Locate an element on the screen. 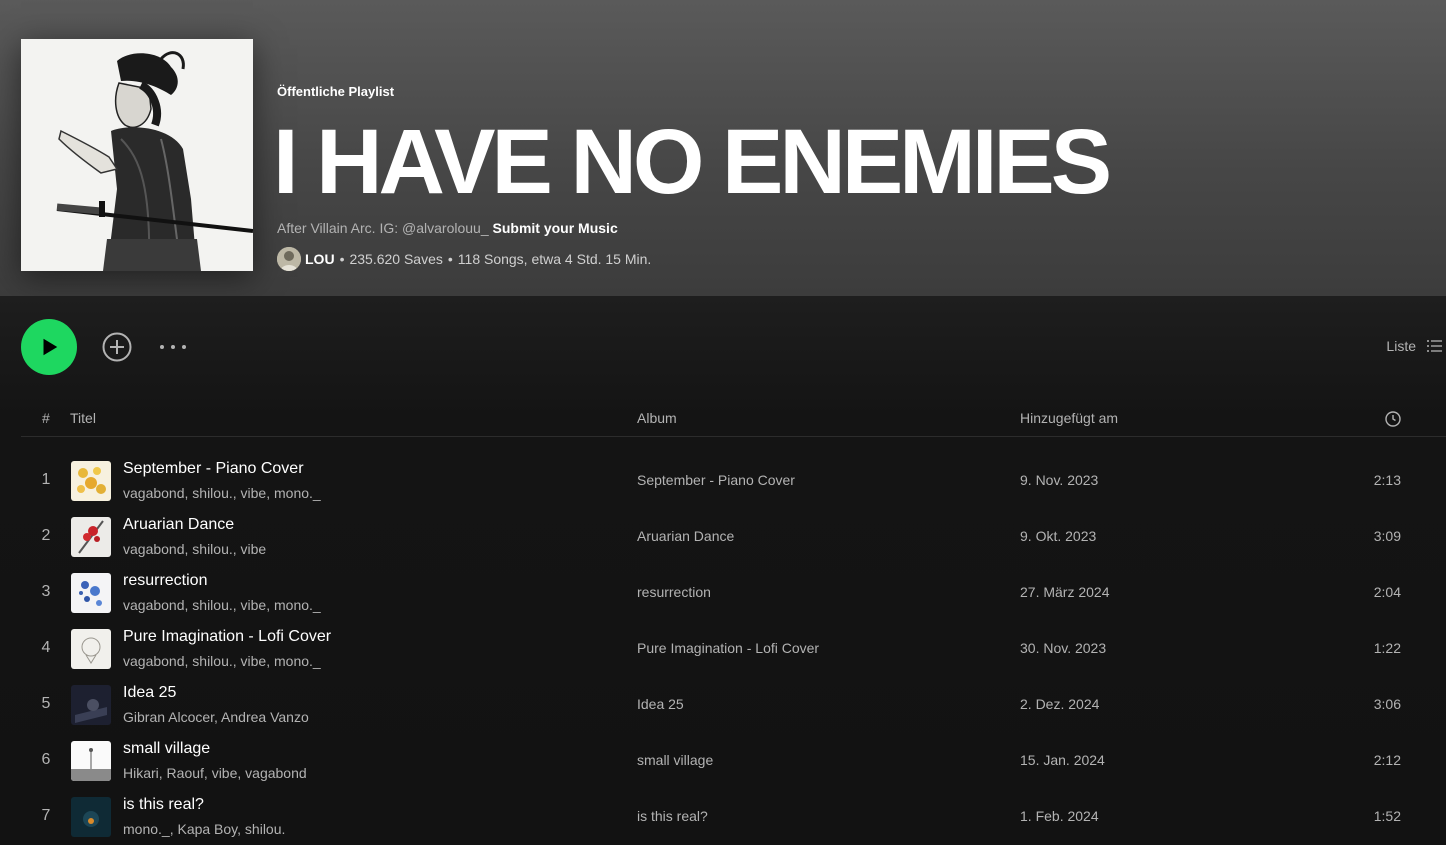 The image size is (1446, 845). track-album: Idea 25 is located at coordinates (660, 704).